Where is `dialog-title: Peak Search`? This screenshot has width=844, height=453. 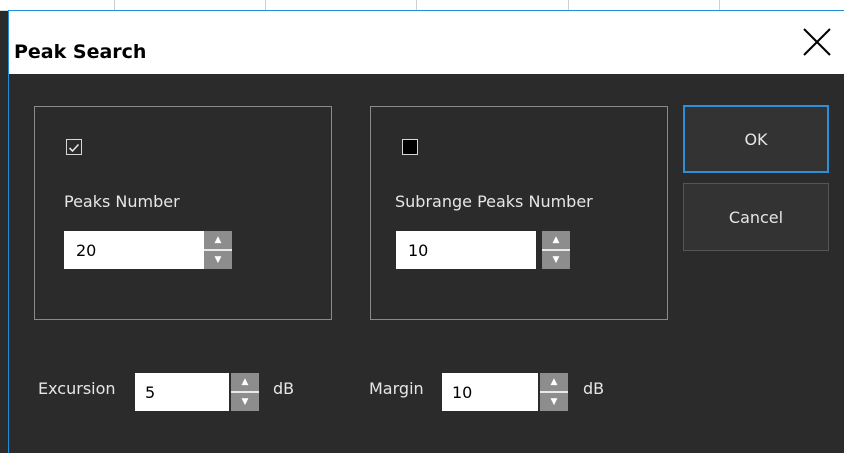
dialog-title: Peak Search is located at coordinates (80, 52).